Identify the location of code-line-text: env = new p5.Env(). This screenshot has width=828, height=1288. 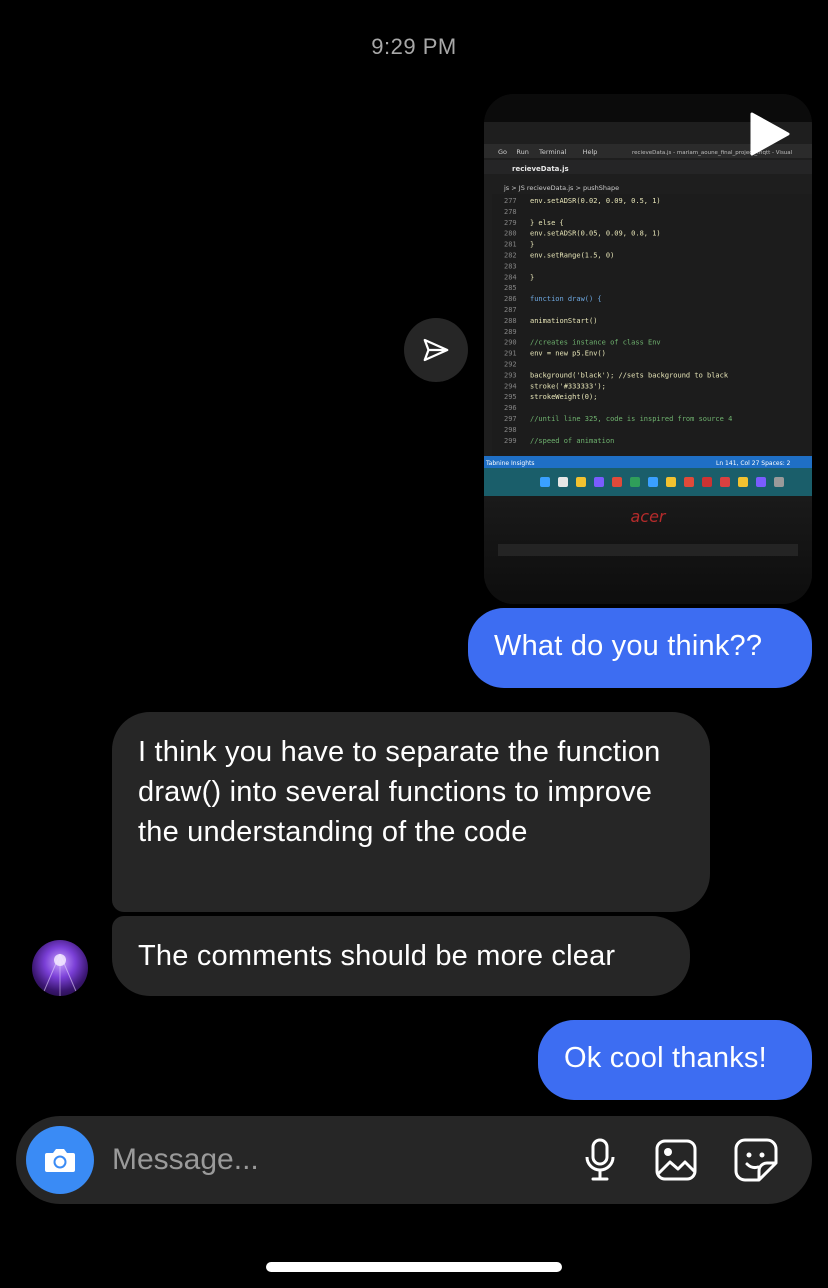
(568, 354).